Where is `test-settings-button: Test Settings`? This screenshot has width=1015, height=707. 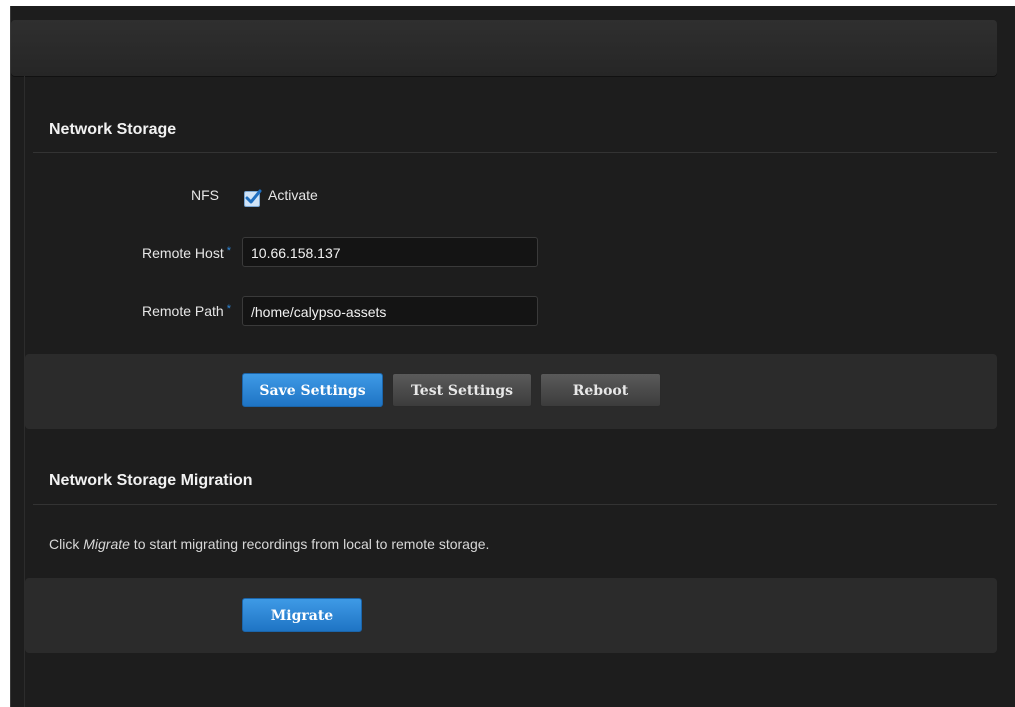 test-settings-button: Test Settings is located at coordinates (462, 390).